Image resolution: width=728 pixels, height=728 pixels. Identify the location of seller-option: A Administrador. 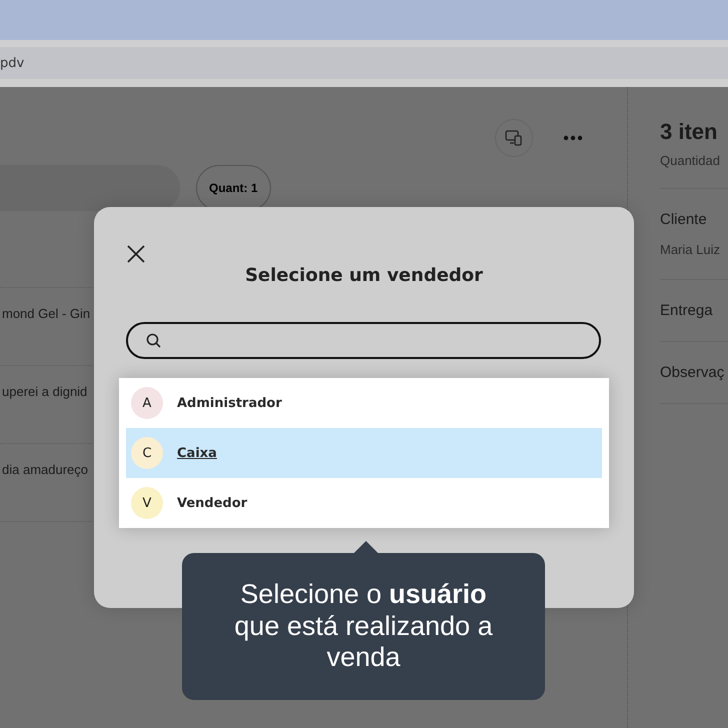
(364, 403).